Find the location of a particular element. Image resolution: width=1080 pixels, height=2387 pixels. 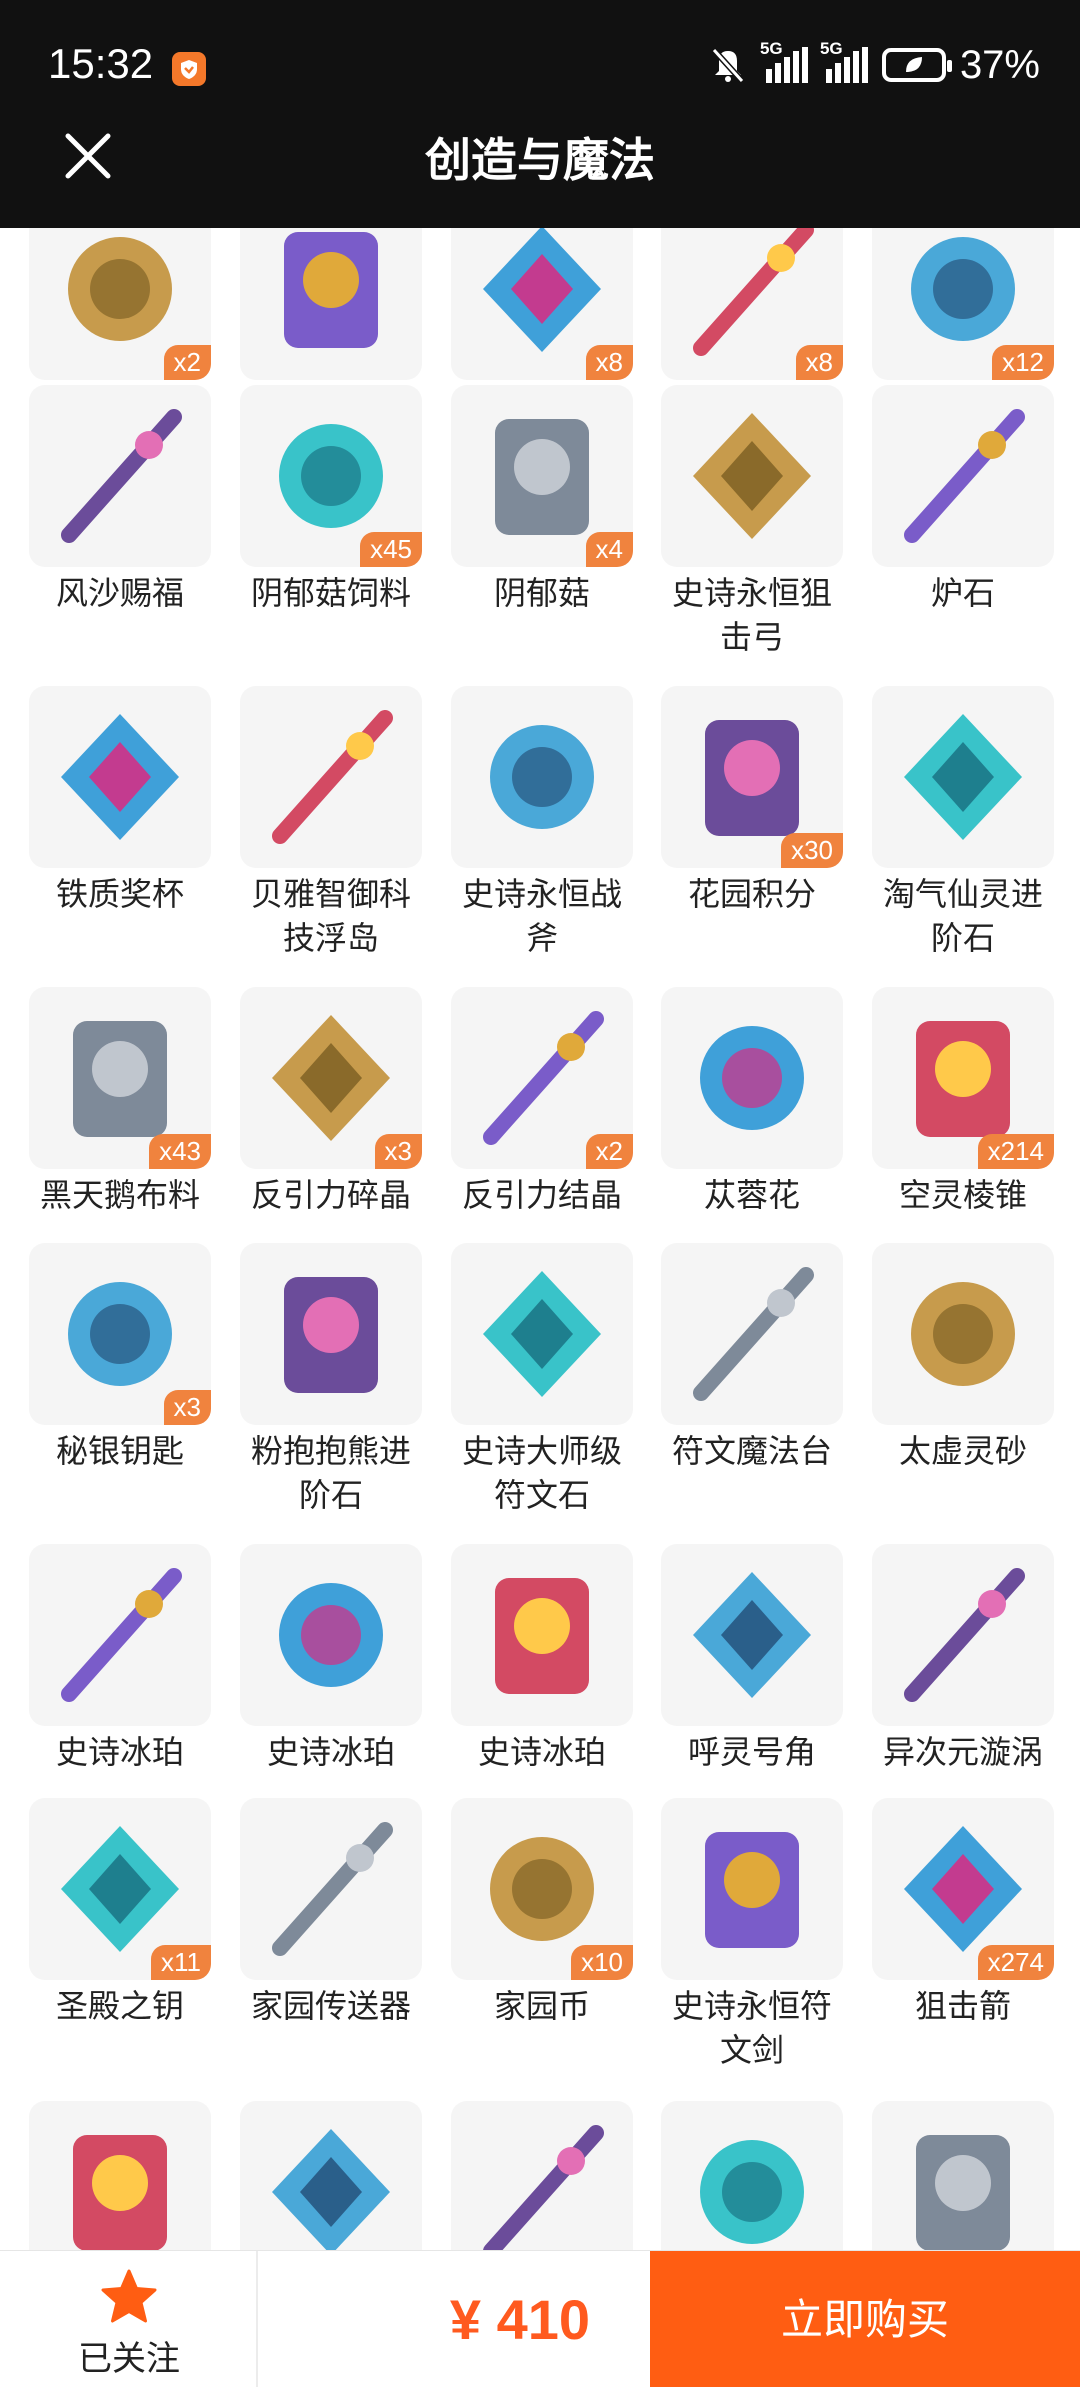

item-card: x11 圣殿之钥 is located at coordinates (120, 1913).